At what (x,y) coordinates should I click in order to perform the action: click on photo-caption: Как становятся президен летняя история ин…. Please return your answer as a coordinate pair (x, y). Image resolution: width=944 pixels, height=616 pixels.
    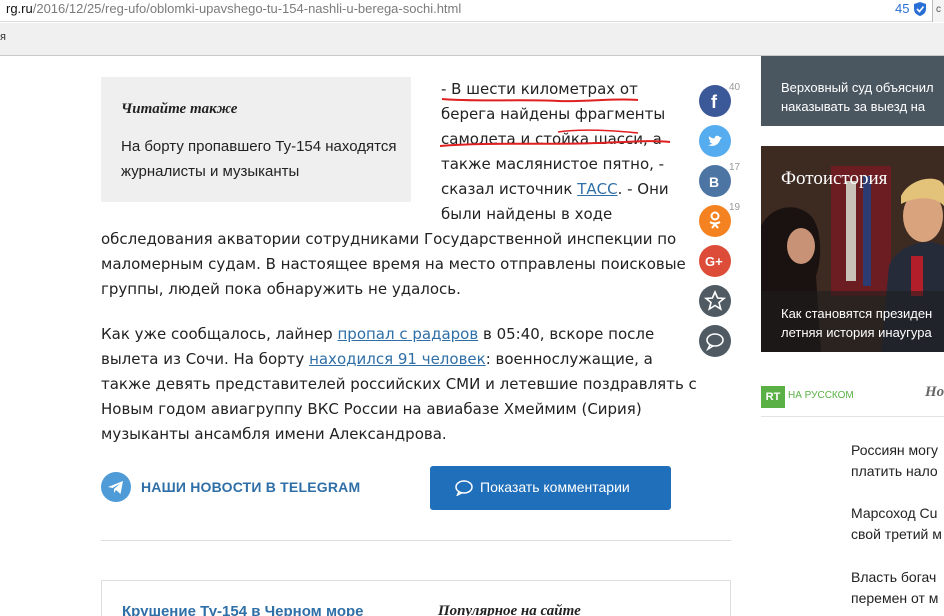
    Looking at the image, I should click on (852, 321).